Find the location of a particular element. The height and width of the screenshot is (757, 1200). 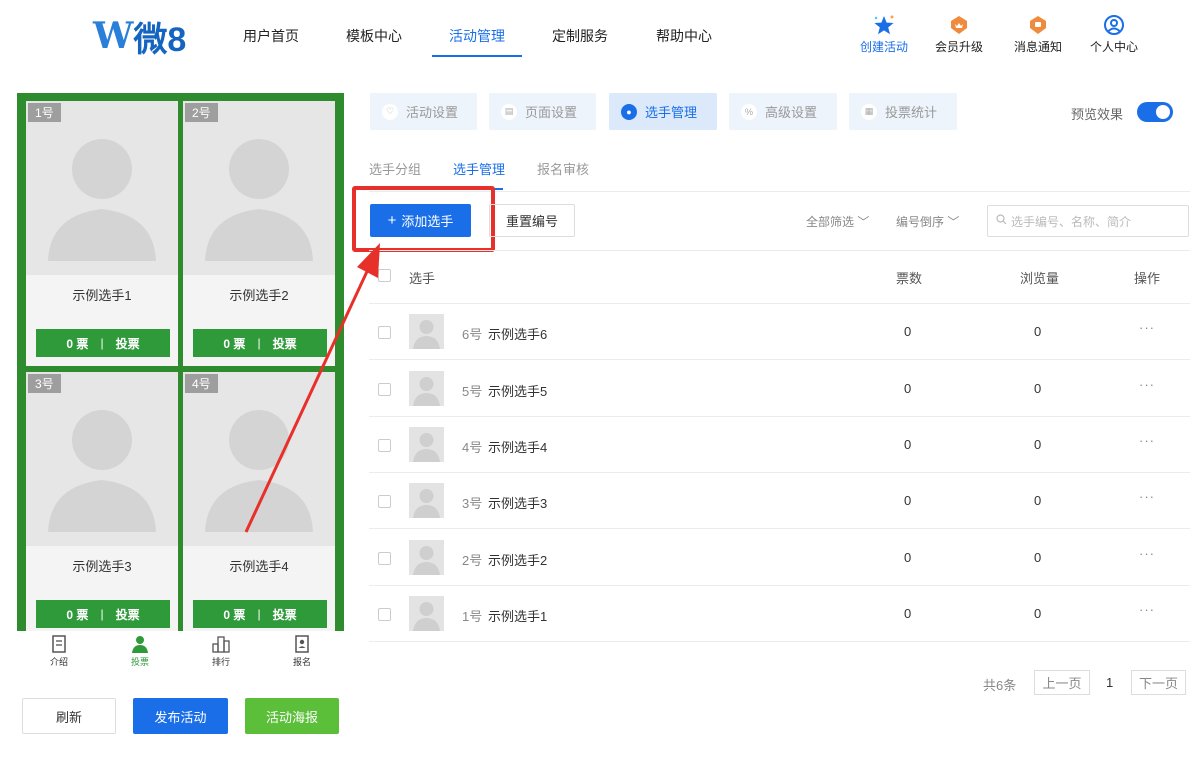

person-icon: ● is located at coordinates (629, 111).